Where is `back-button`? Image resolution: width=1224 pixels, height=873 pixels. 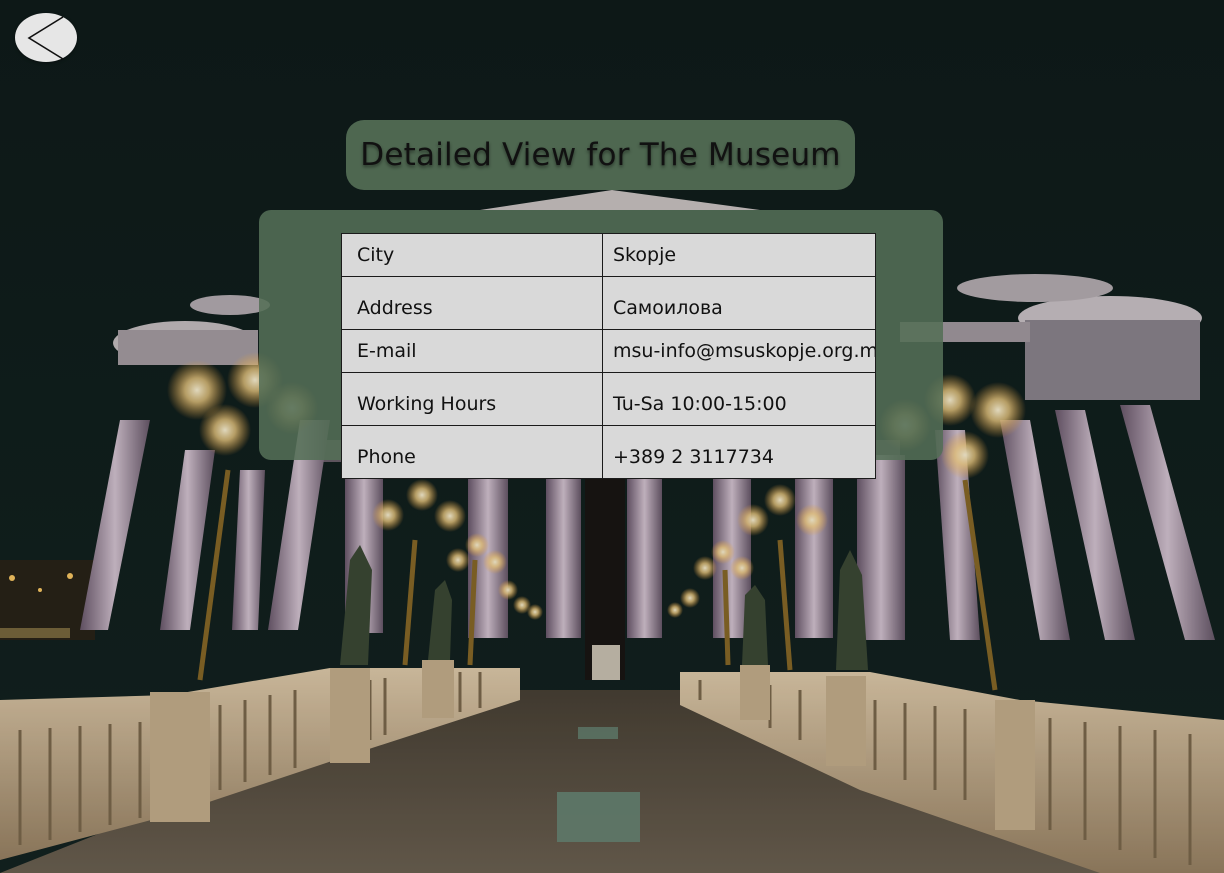
back-button is located at coordinates (46, 37).